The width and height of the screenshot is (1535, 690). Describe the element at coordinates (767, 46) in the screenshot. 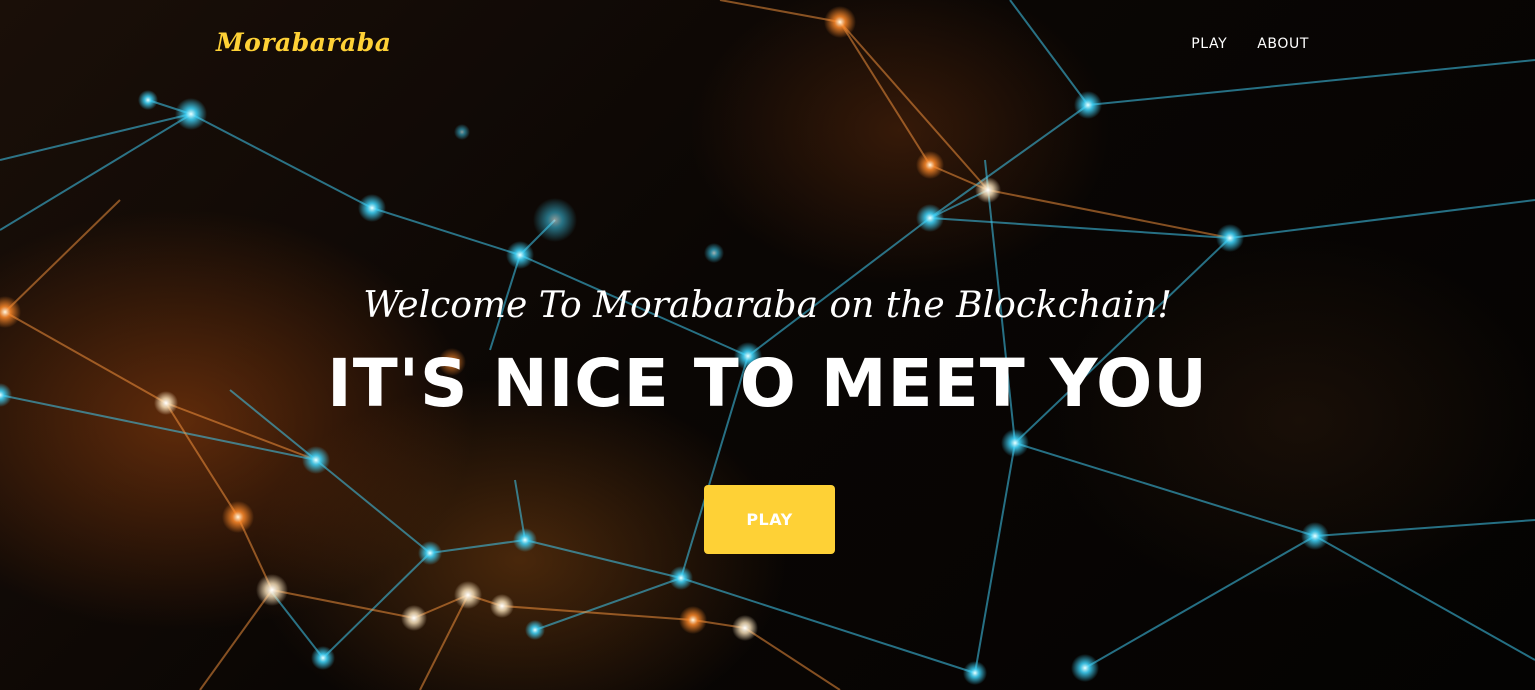

I see `top-navbar: Morabaraba PLAY ABOUT` at that location.